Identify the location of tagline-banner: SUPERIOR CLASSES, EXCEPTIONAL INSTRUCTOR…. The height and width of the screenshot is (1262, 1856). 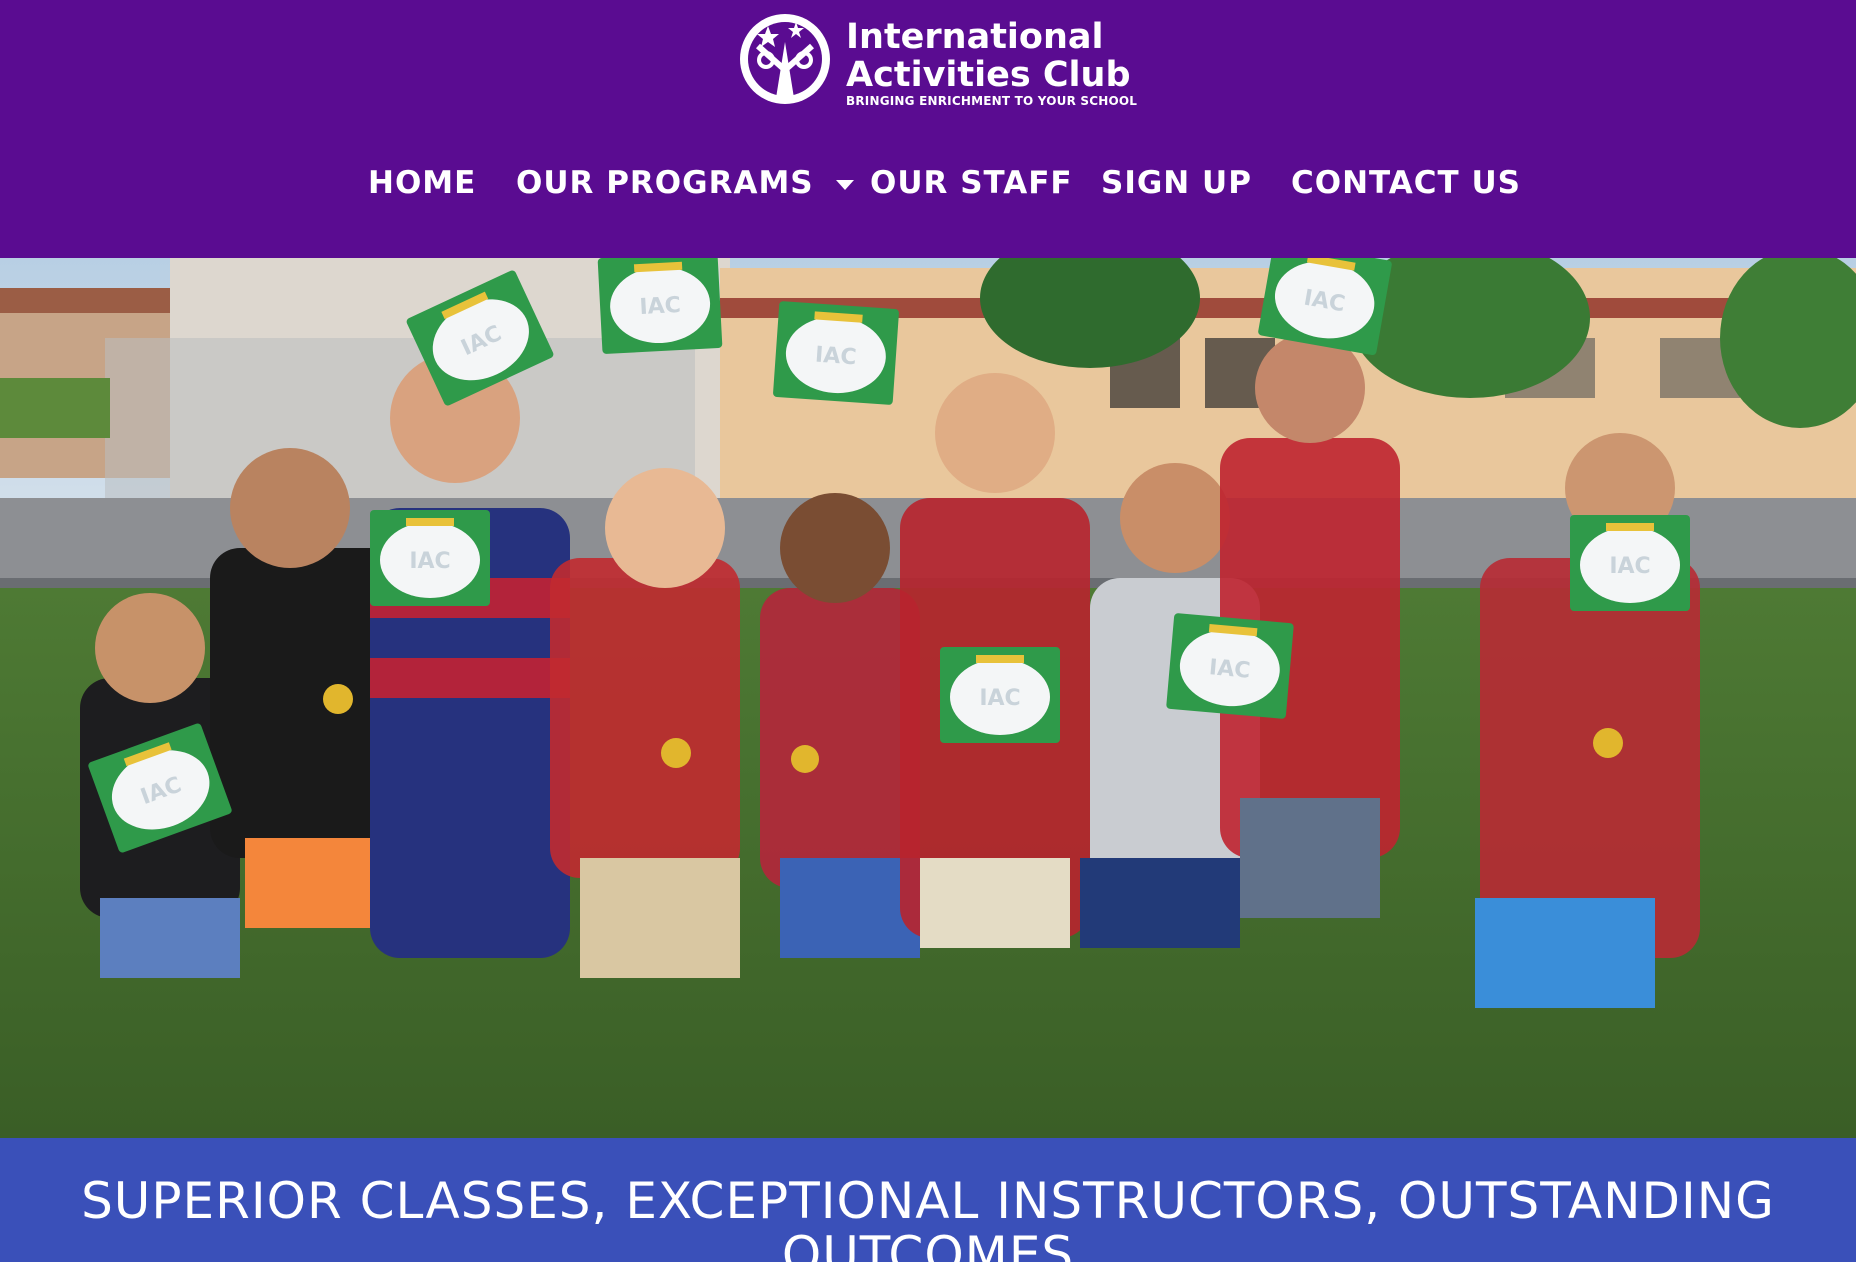
(928, 1200).